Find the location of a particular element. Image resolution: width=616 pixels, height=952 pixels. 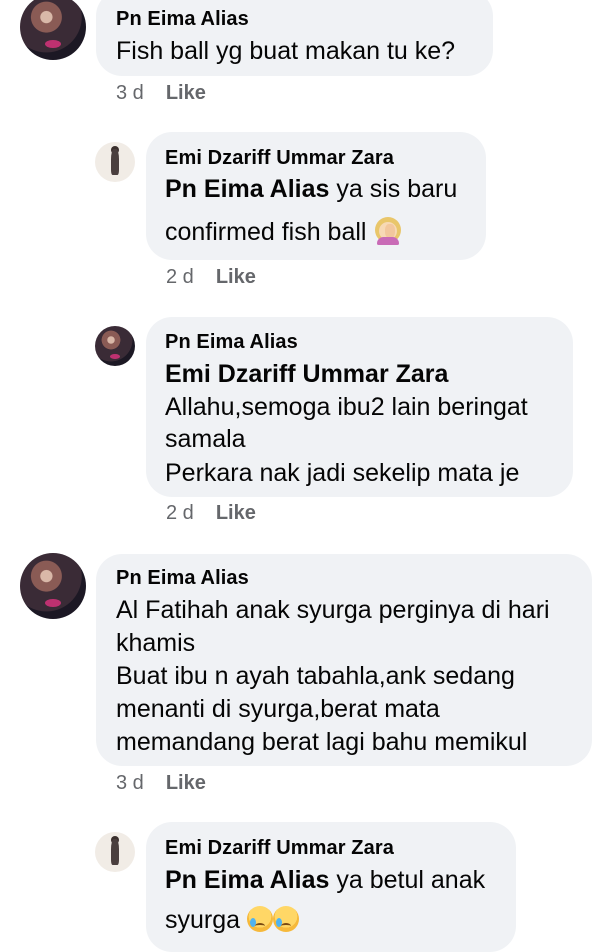

comment-text: Allahu,semoga ibu2 lain beringat is located at coordinates (346, 407).